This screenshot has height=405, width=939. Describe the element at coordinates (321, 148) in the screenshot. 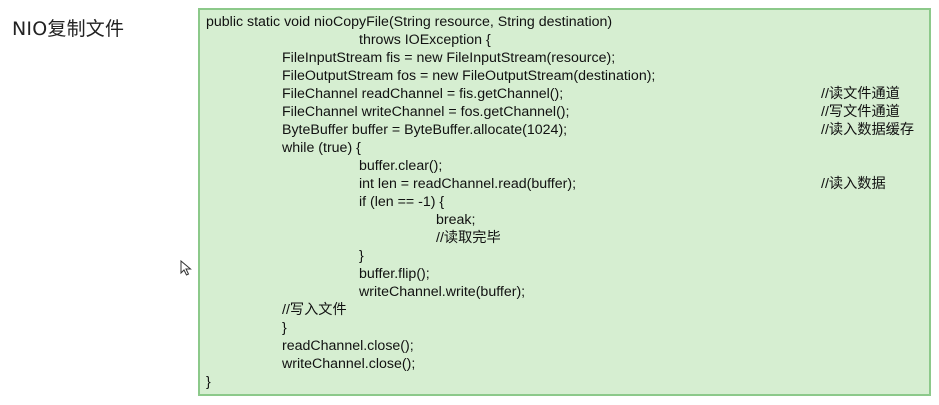

I see `code-line: while (true) {` at that location.